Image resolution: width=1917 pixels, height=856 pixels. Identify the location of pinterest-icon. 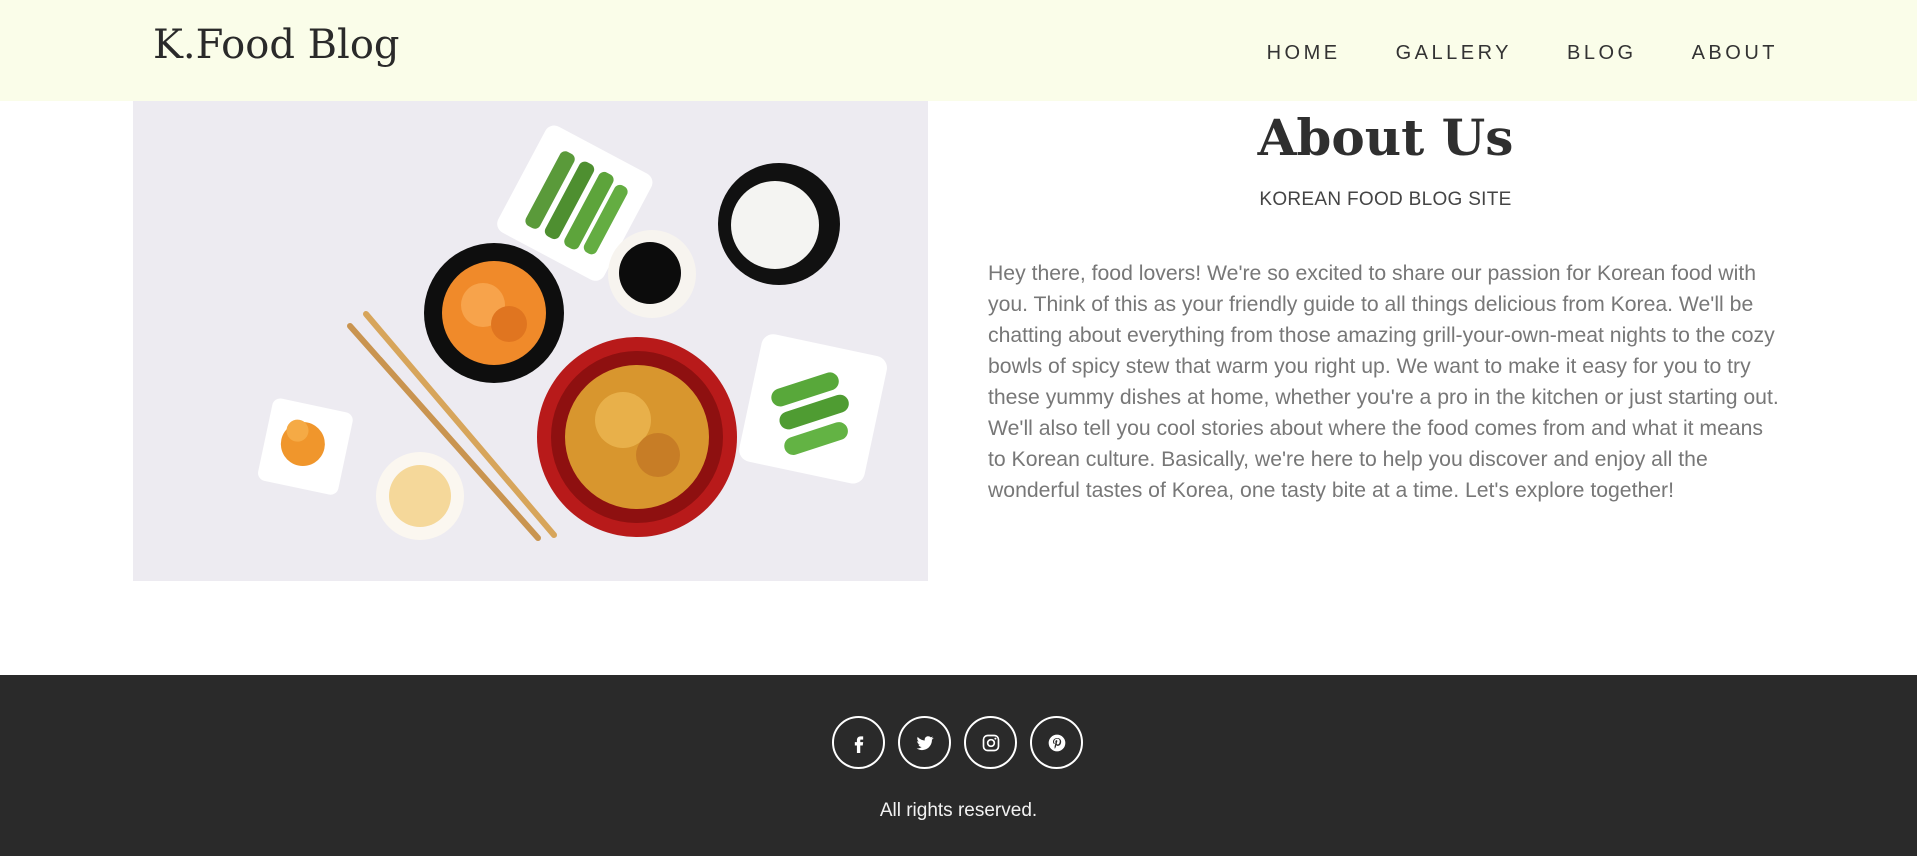
(1056, 742).